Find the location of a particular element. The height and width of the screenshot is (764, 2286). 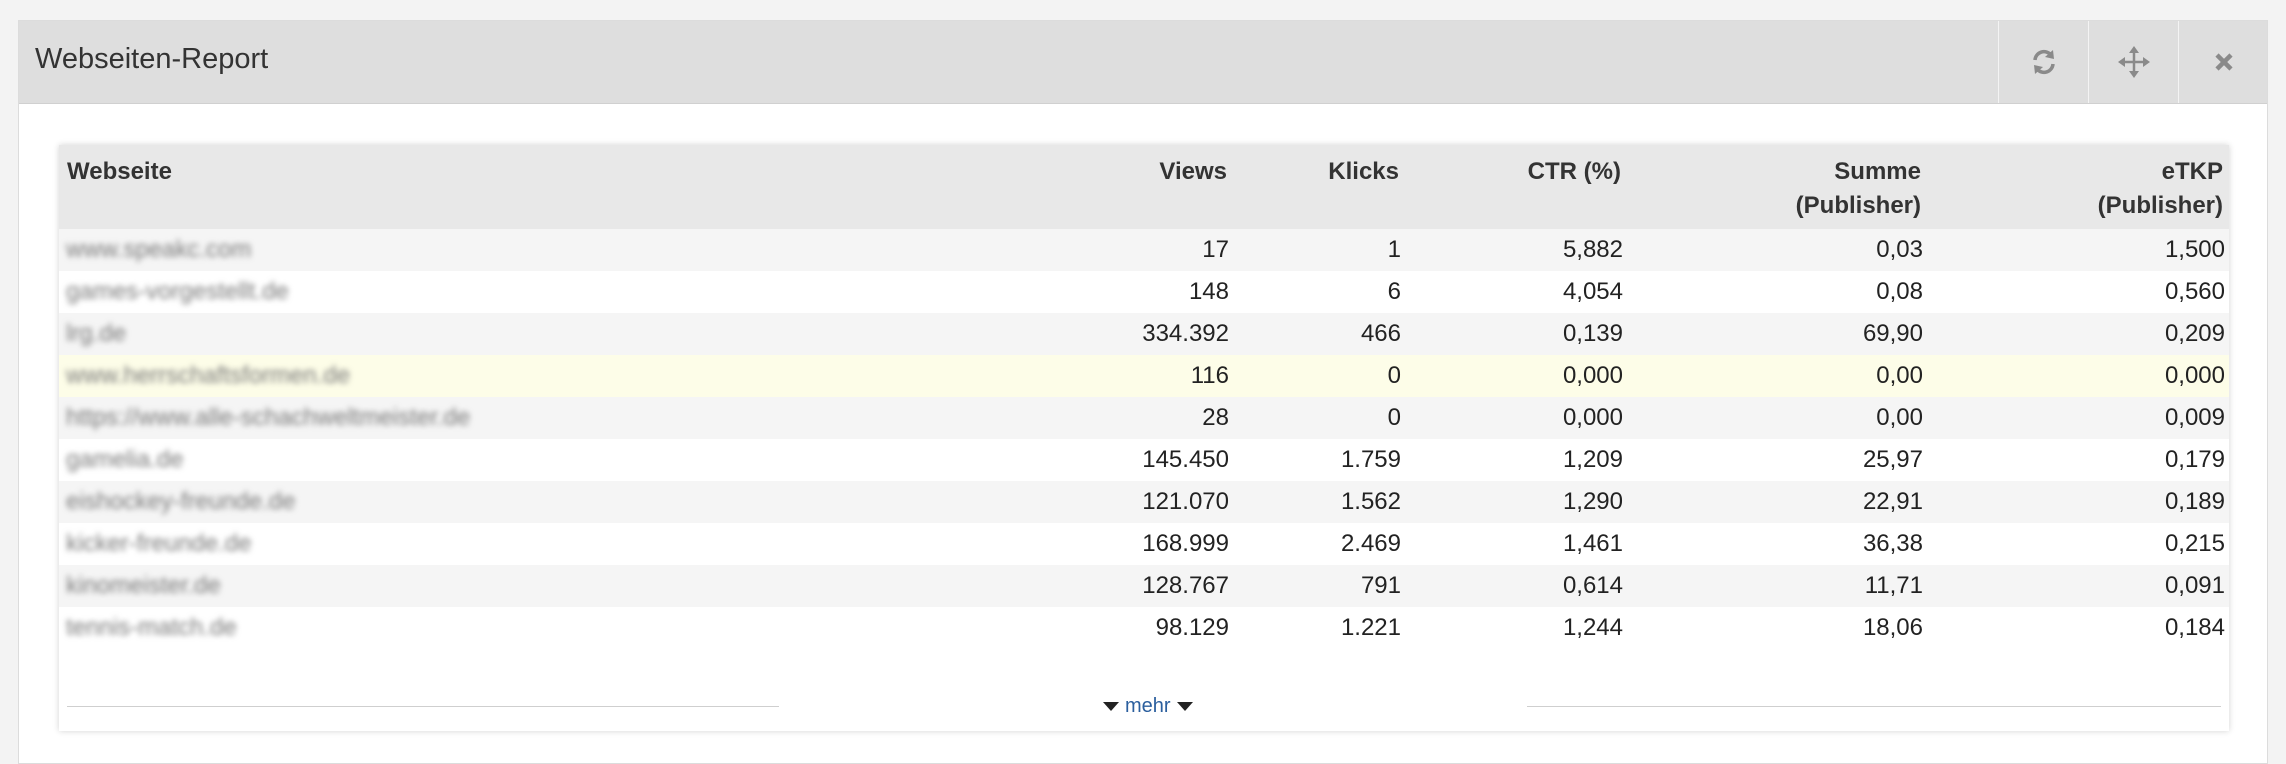

table-row: kinomeister.de 128.767 791 0,614 11,71 0,091 is located at coordinates (1144, 586).